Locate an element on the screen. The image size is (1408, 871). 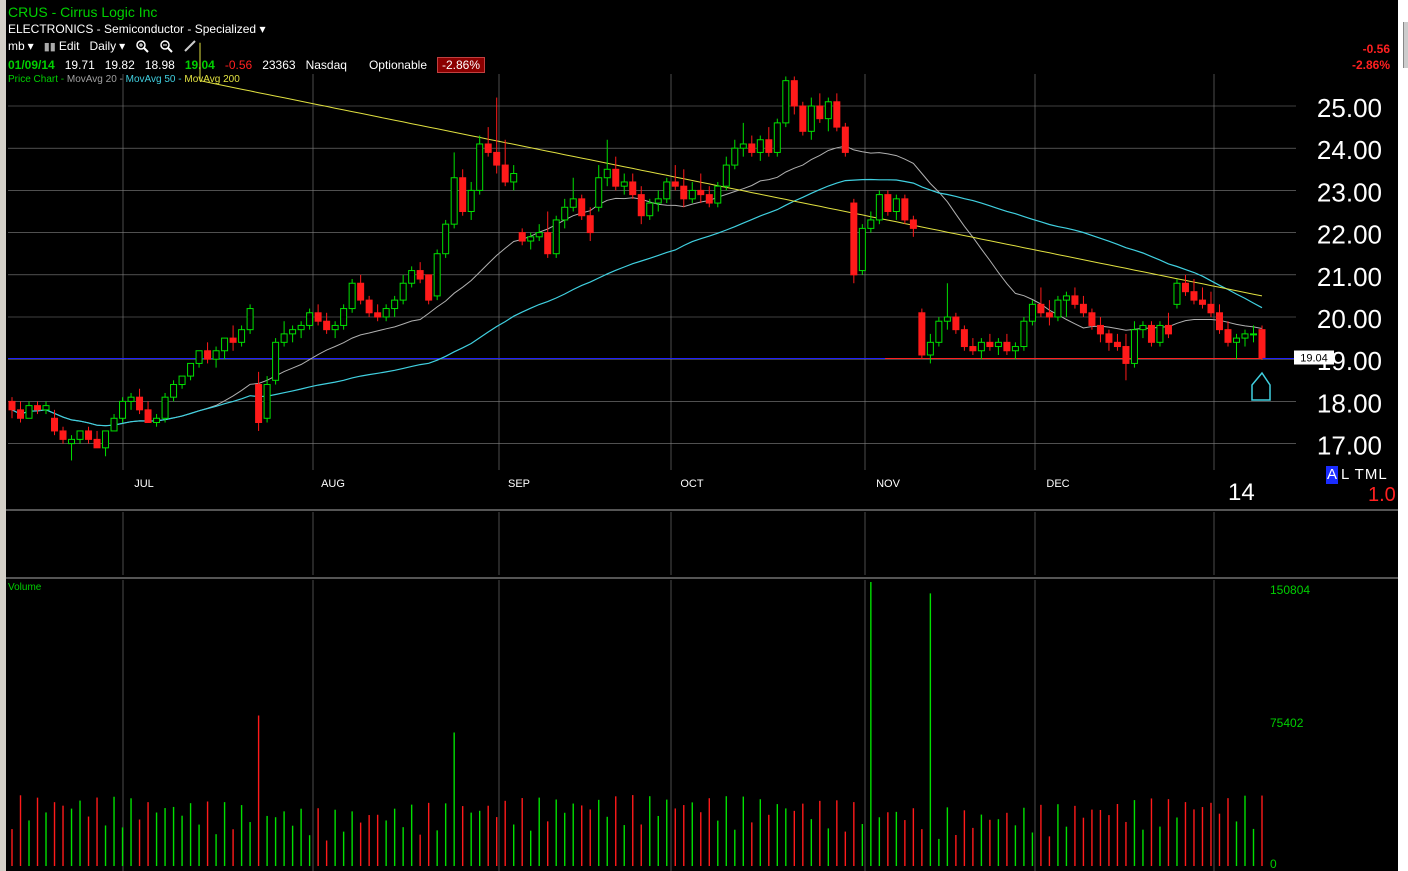
price-tick-label: 24.00 is located at coordinates (1349, 150).